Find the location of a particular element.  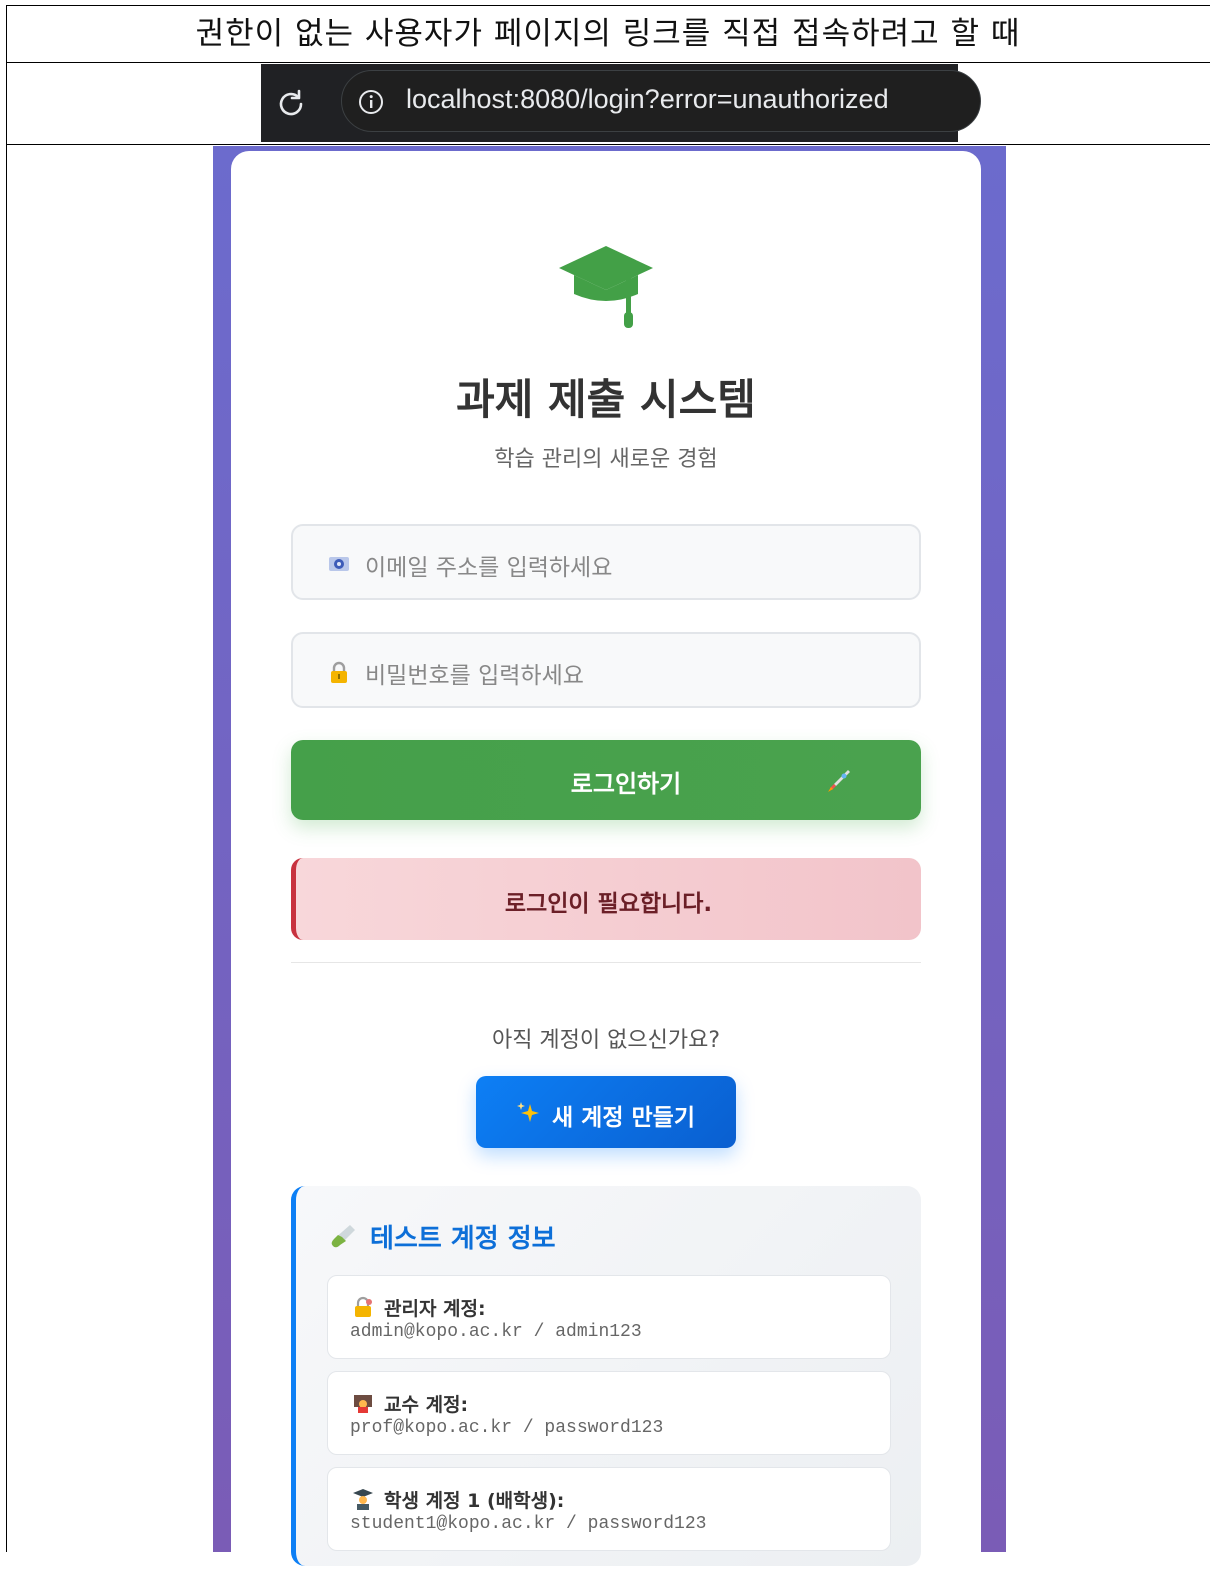

test-account-professor: 교수 계정: prof@kopo.ac.kr / password123 is located at coordinates (609, 1413).